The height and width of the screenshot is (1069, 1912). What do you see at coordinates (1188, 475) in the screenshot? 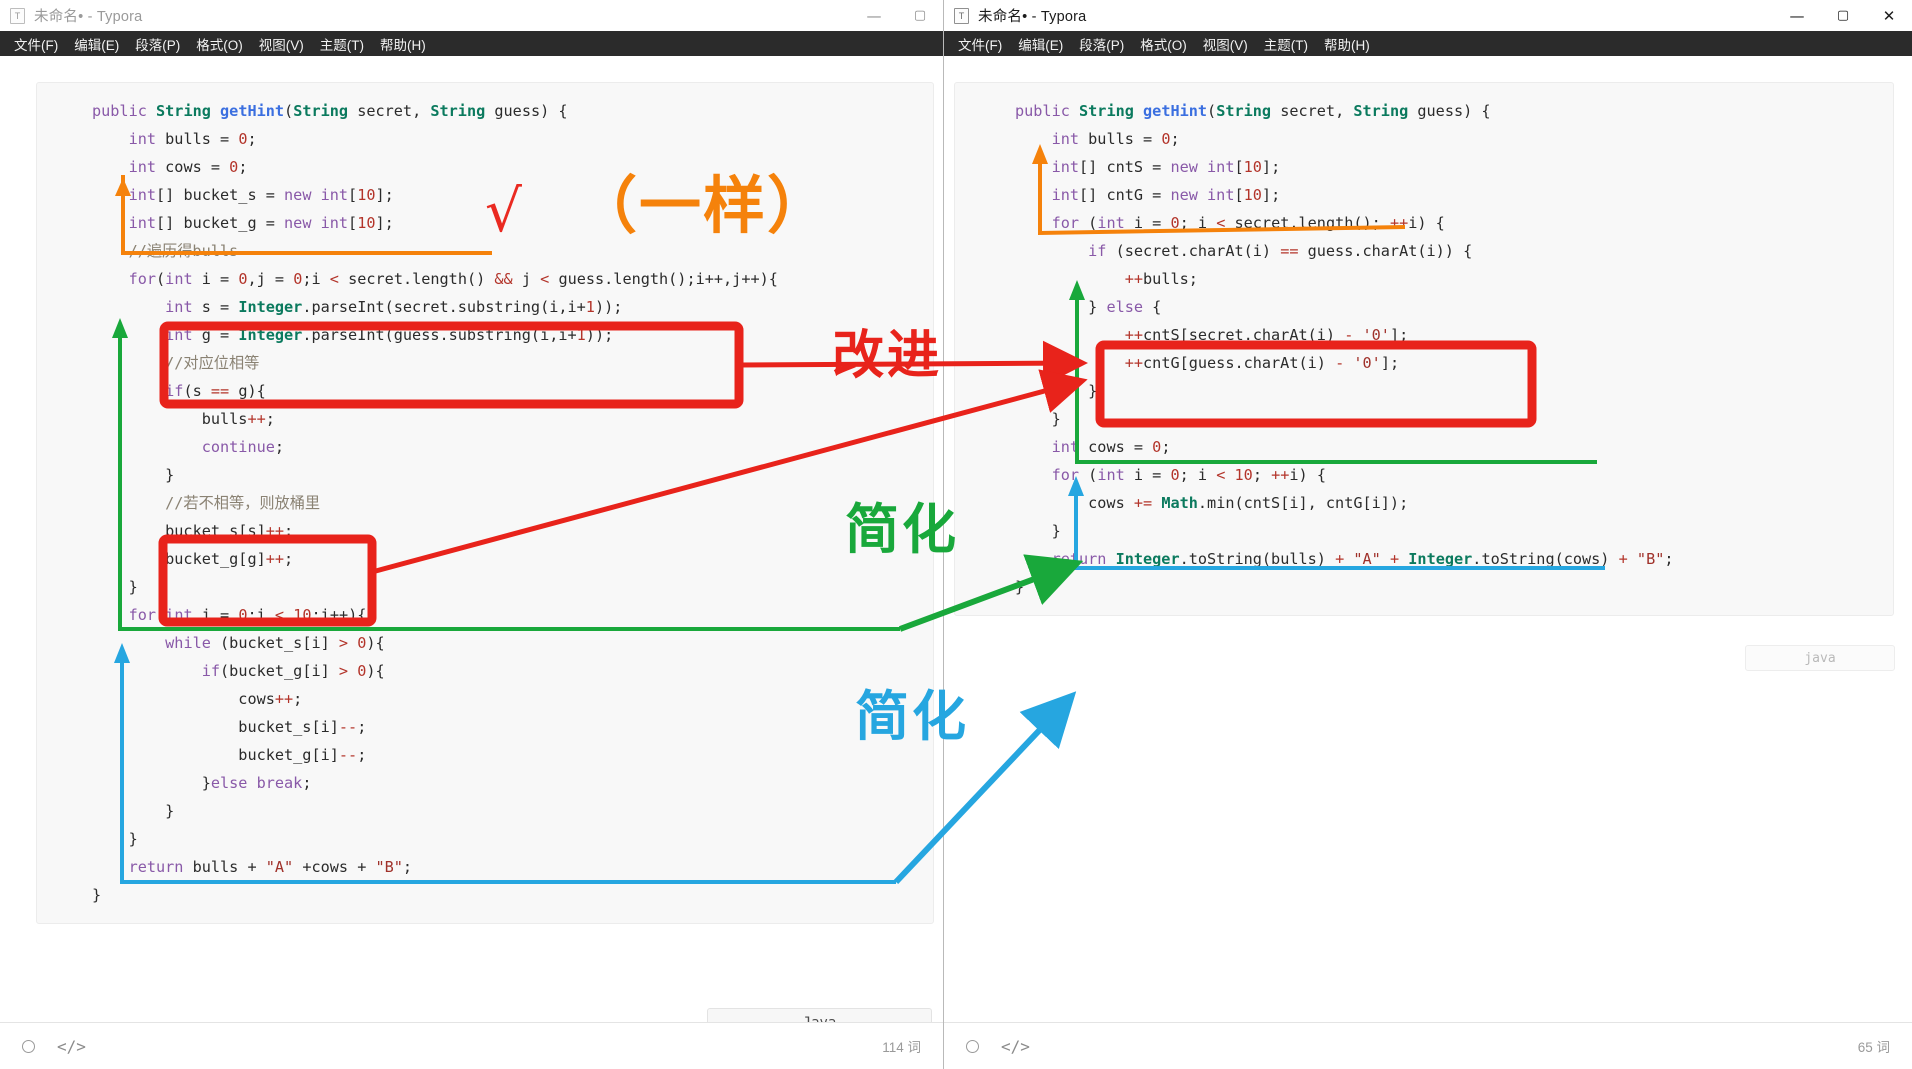
I see `code-line: for (int i = 0; i < 10; ++i) {` at bounding box center [1188, 475].